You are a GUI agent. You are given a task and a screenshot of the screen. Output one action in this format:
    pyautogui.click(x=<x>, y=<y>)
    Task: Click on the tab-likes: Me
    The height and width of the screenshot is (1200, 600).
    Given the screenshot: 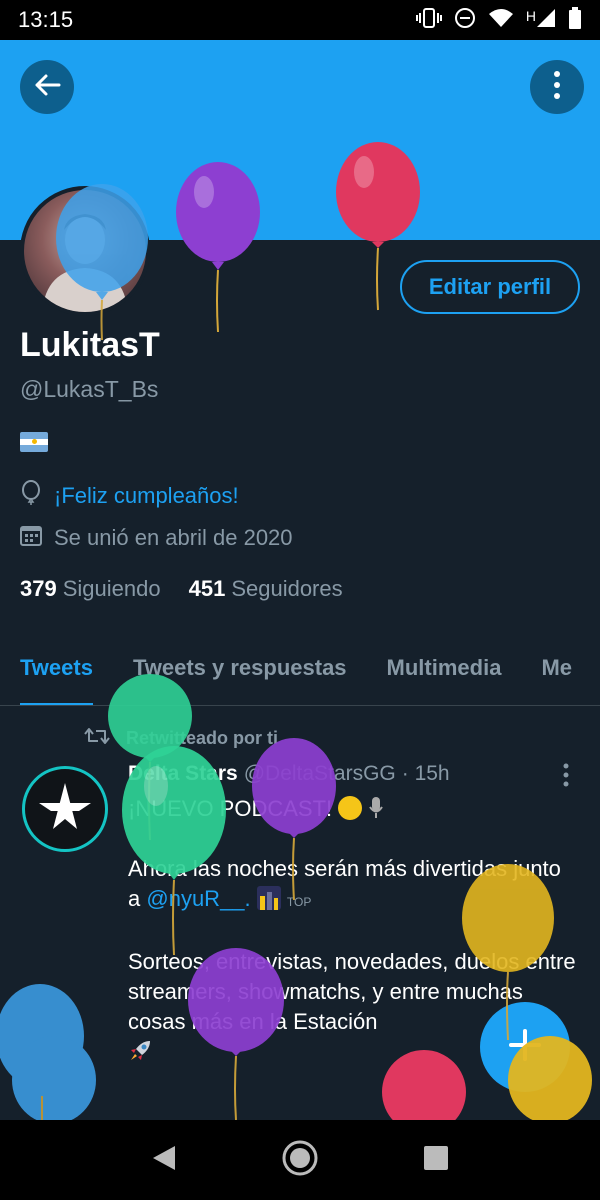 What is the action you would take?
    pyautogui.click(x=556, y=667)
    